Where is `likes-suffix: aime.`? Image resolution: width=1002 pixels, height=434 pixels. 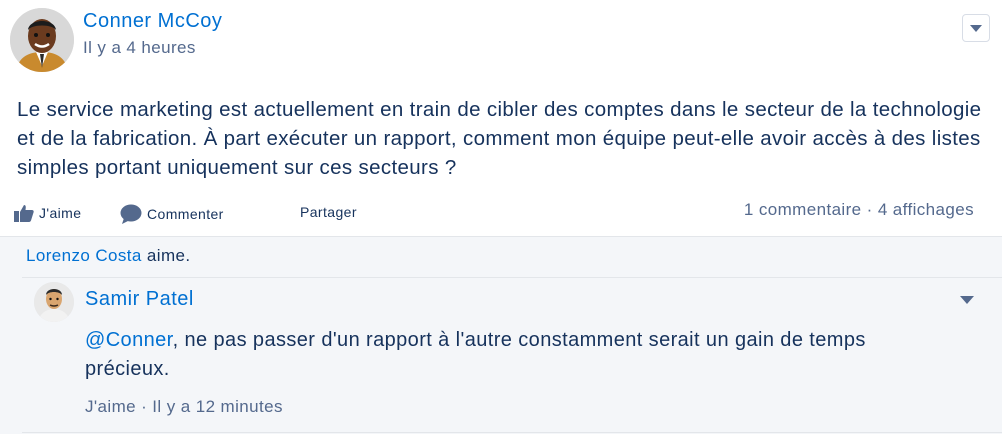
likes-suffix: aime. is located at coordinates (168, 255).